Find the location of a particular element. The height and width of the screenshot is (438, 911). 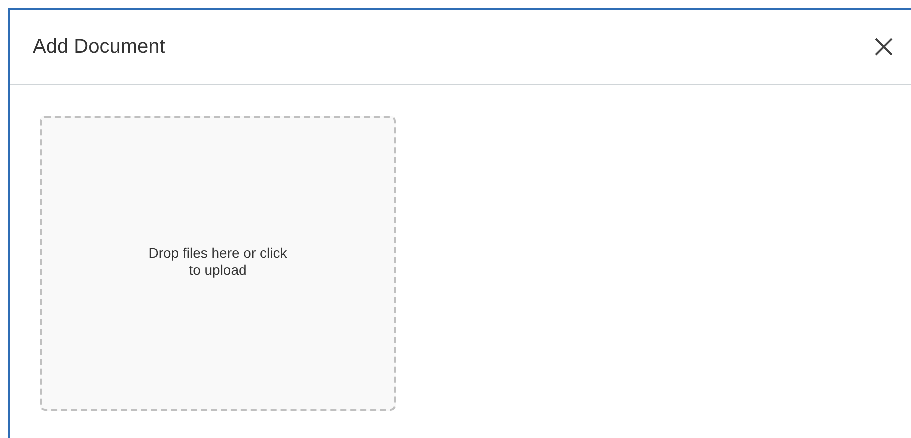

dialog-title: Add Document is located at coordinates (99, 47).